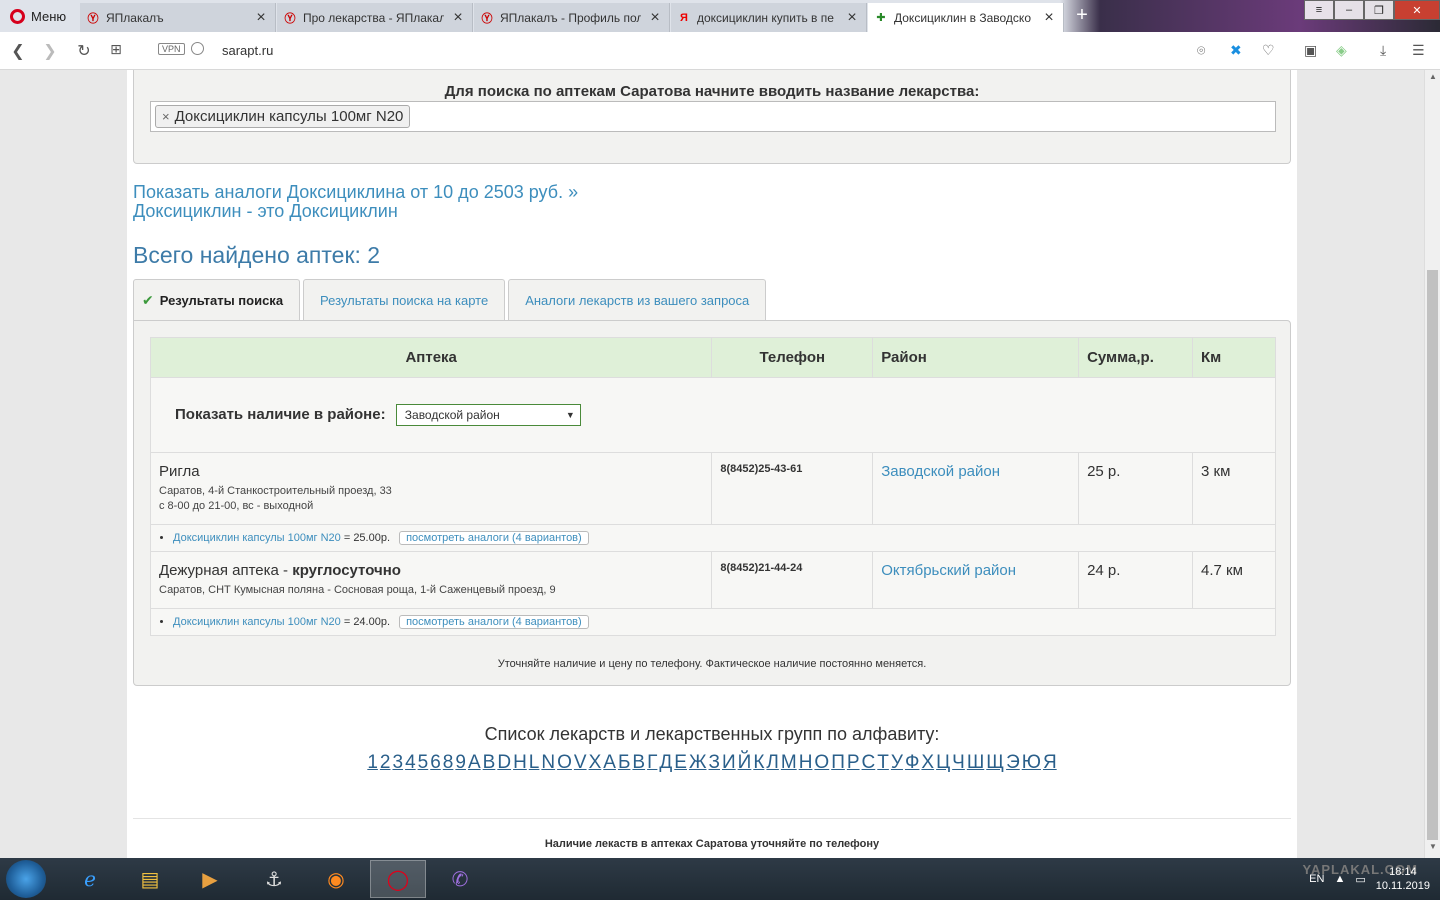  Describe the element at coordinates (178, 17) in the screenshot. I see `browser-tab: Ⓨ ЯПлакалъ ×` at that location.